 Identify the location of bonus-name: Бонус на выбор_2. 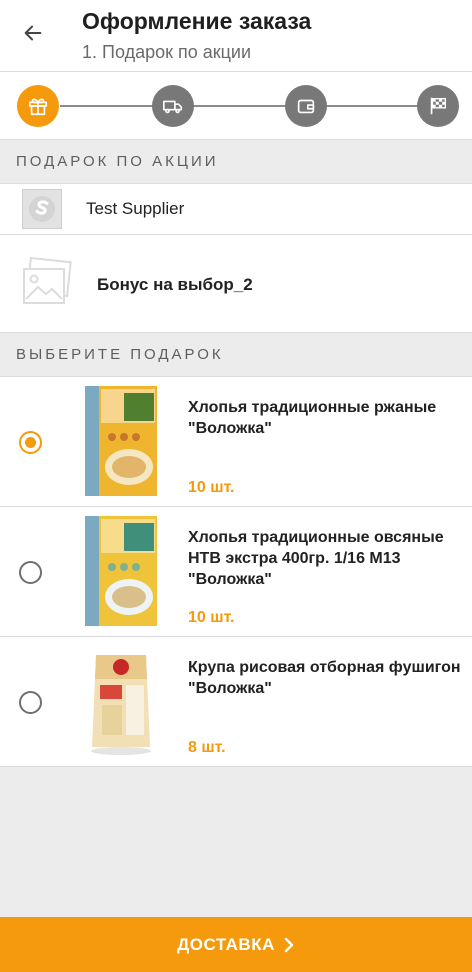
(175, 284).